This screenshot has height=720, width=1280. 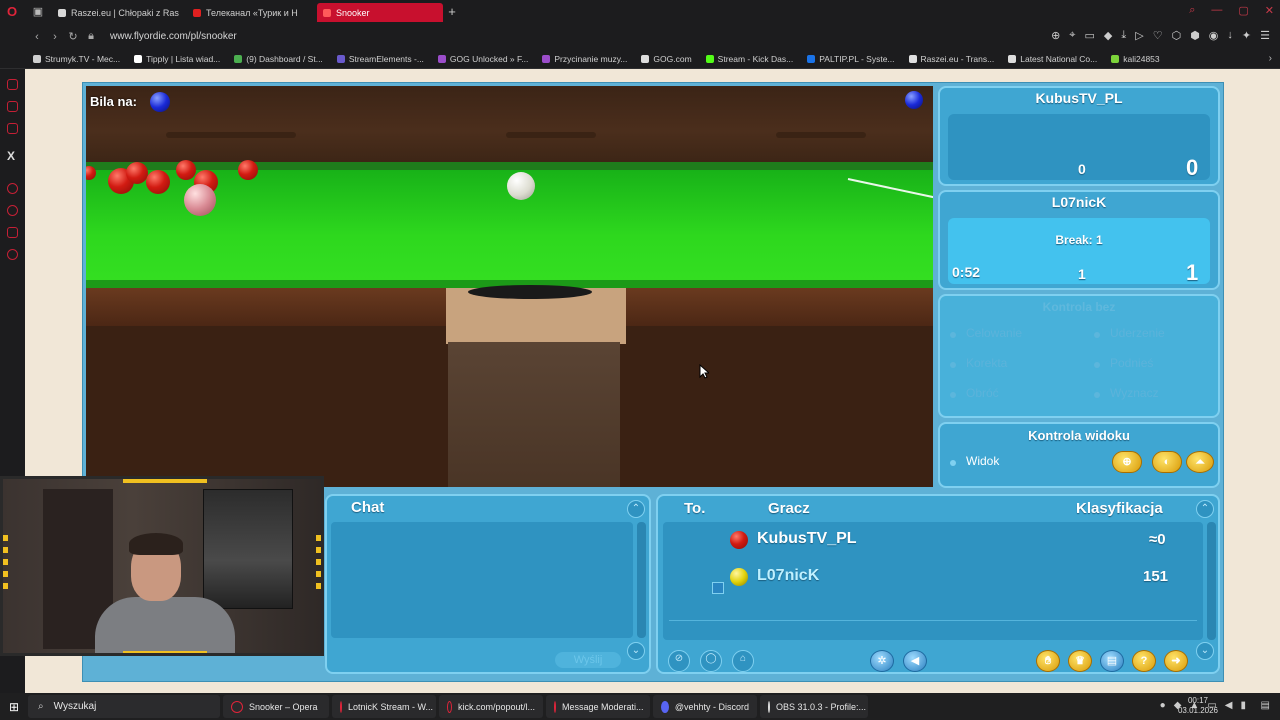 What do you see at coordinates (1089, 35) in the screenshot?
I see `snapshot-icon: ▭` at bounding box center [1089, 35].